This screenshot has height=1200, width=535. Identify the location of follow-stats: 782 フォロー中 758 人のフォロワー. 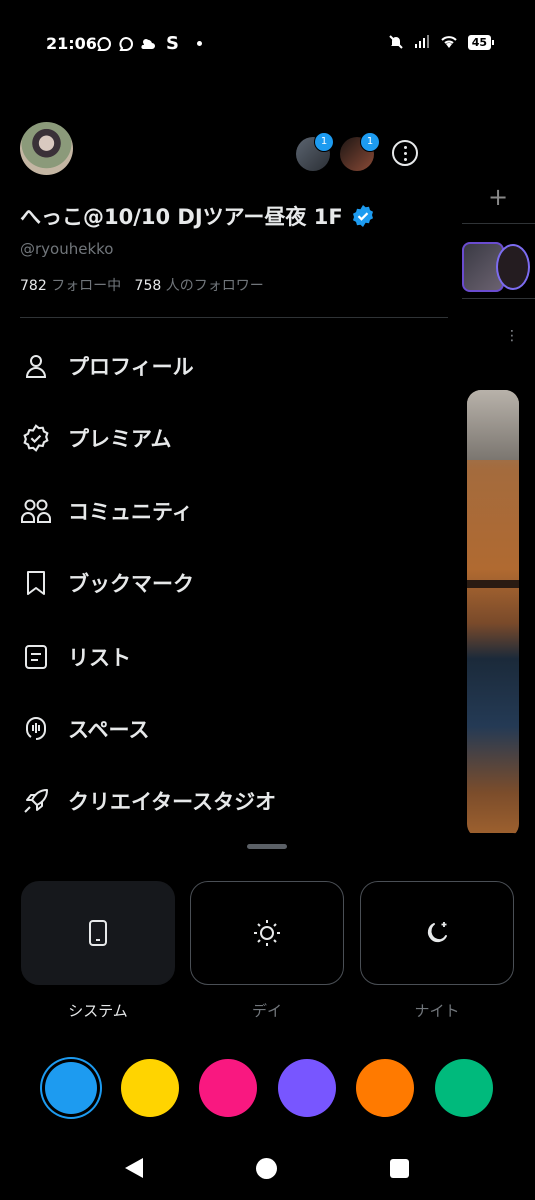
(142, 285).